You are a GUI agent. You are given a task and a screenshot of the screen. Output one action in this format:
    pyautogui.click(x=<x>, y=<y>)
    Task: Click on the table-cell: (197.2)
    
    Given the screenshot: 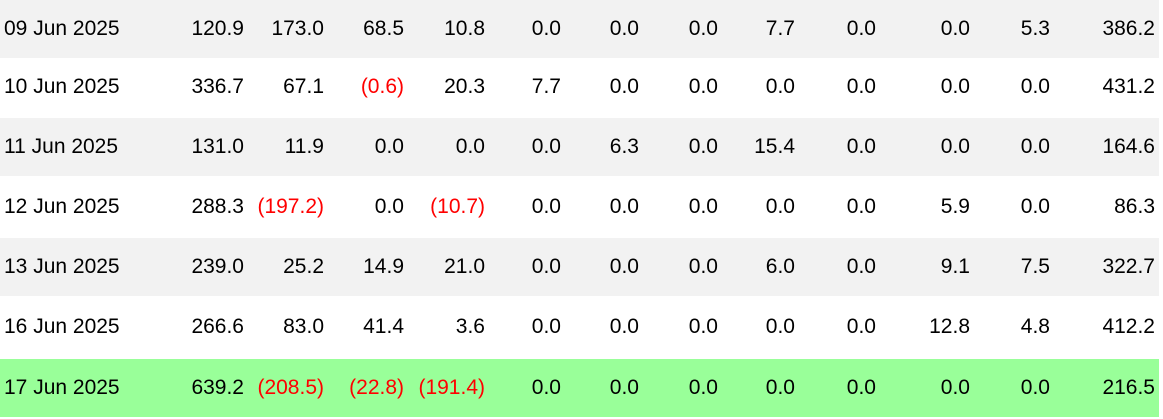 What is the action you would take?
    pyautogui.click(x=290, y=206)
    